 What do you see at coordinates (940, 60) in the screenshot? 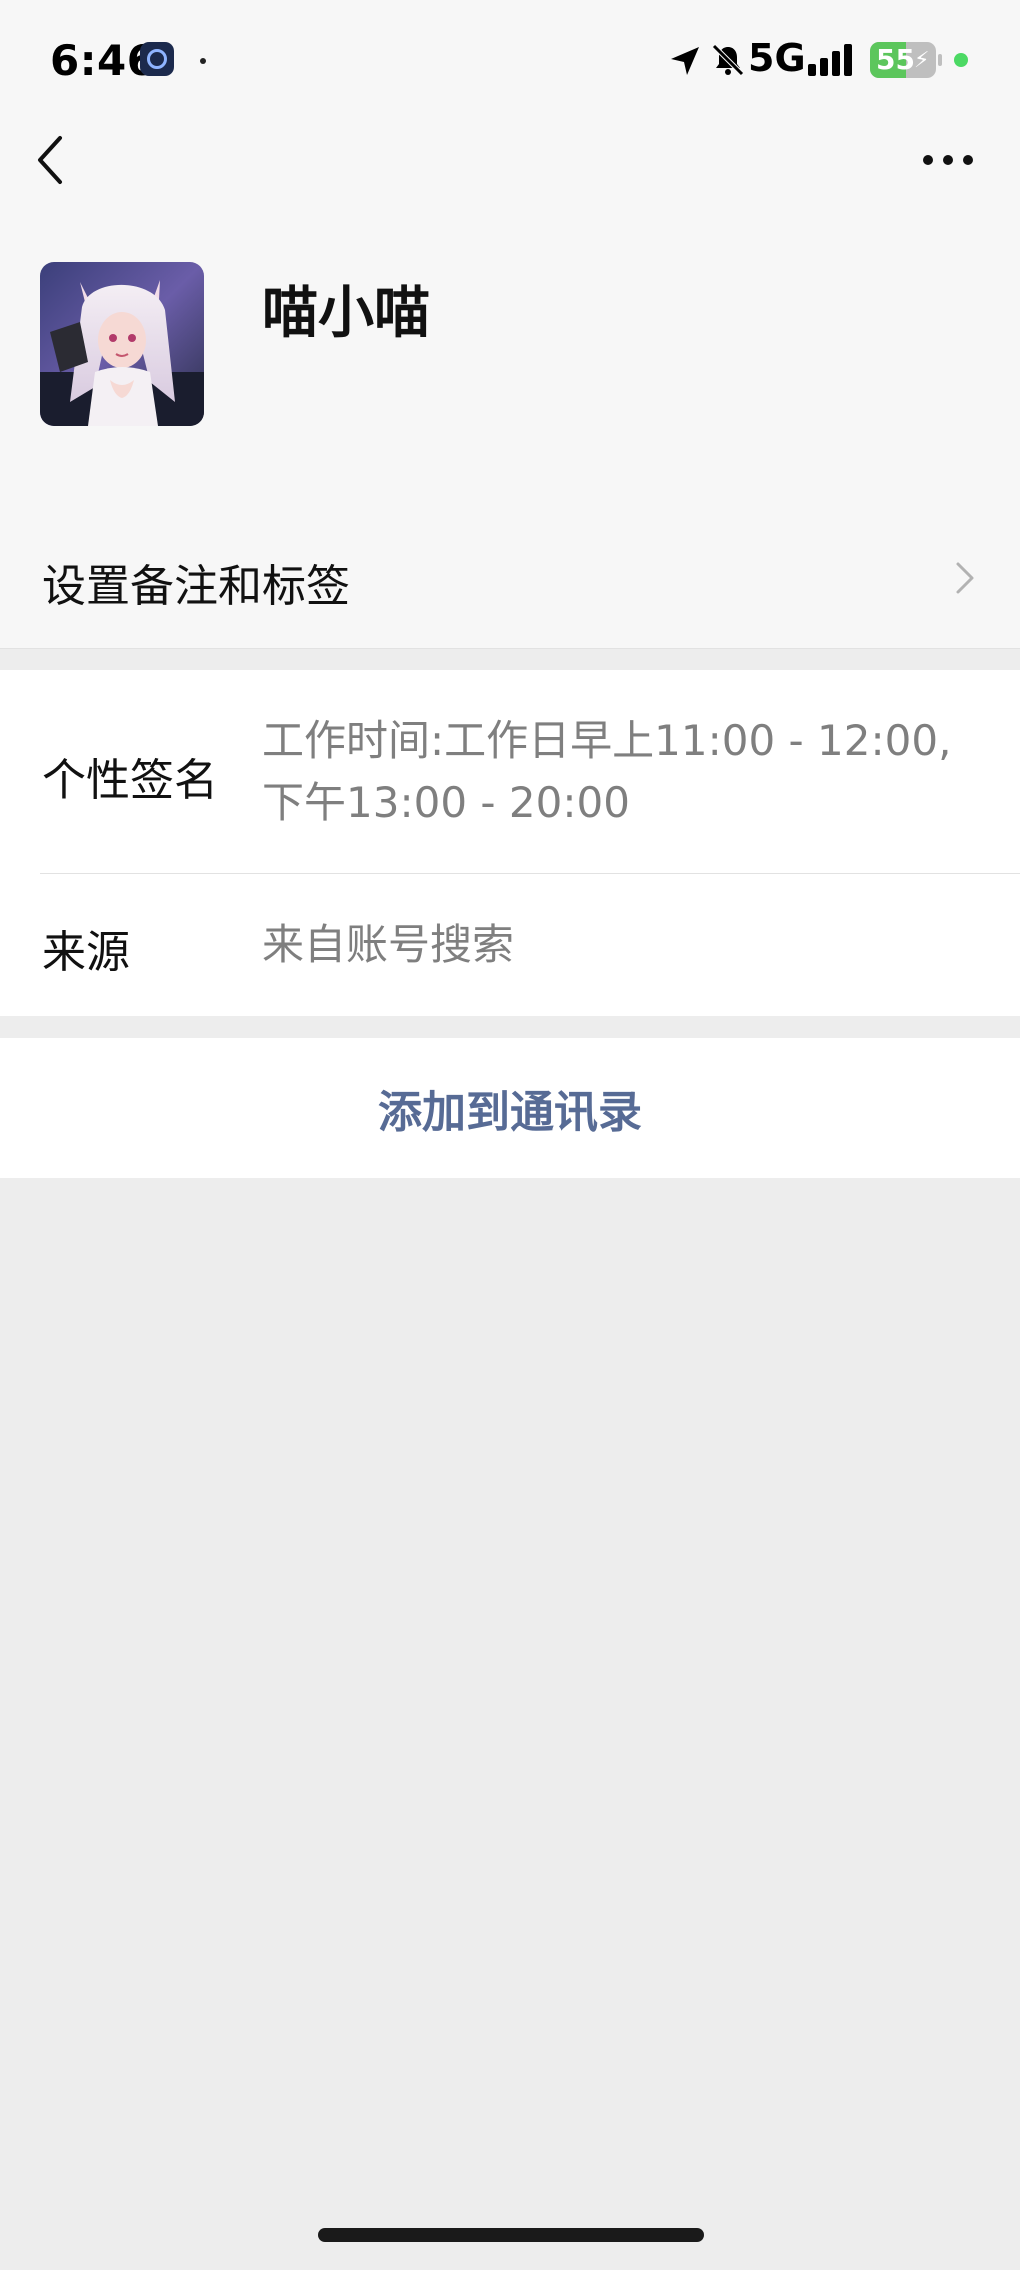
I see `battery-cap` at bounding box center [940, 60].